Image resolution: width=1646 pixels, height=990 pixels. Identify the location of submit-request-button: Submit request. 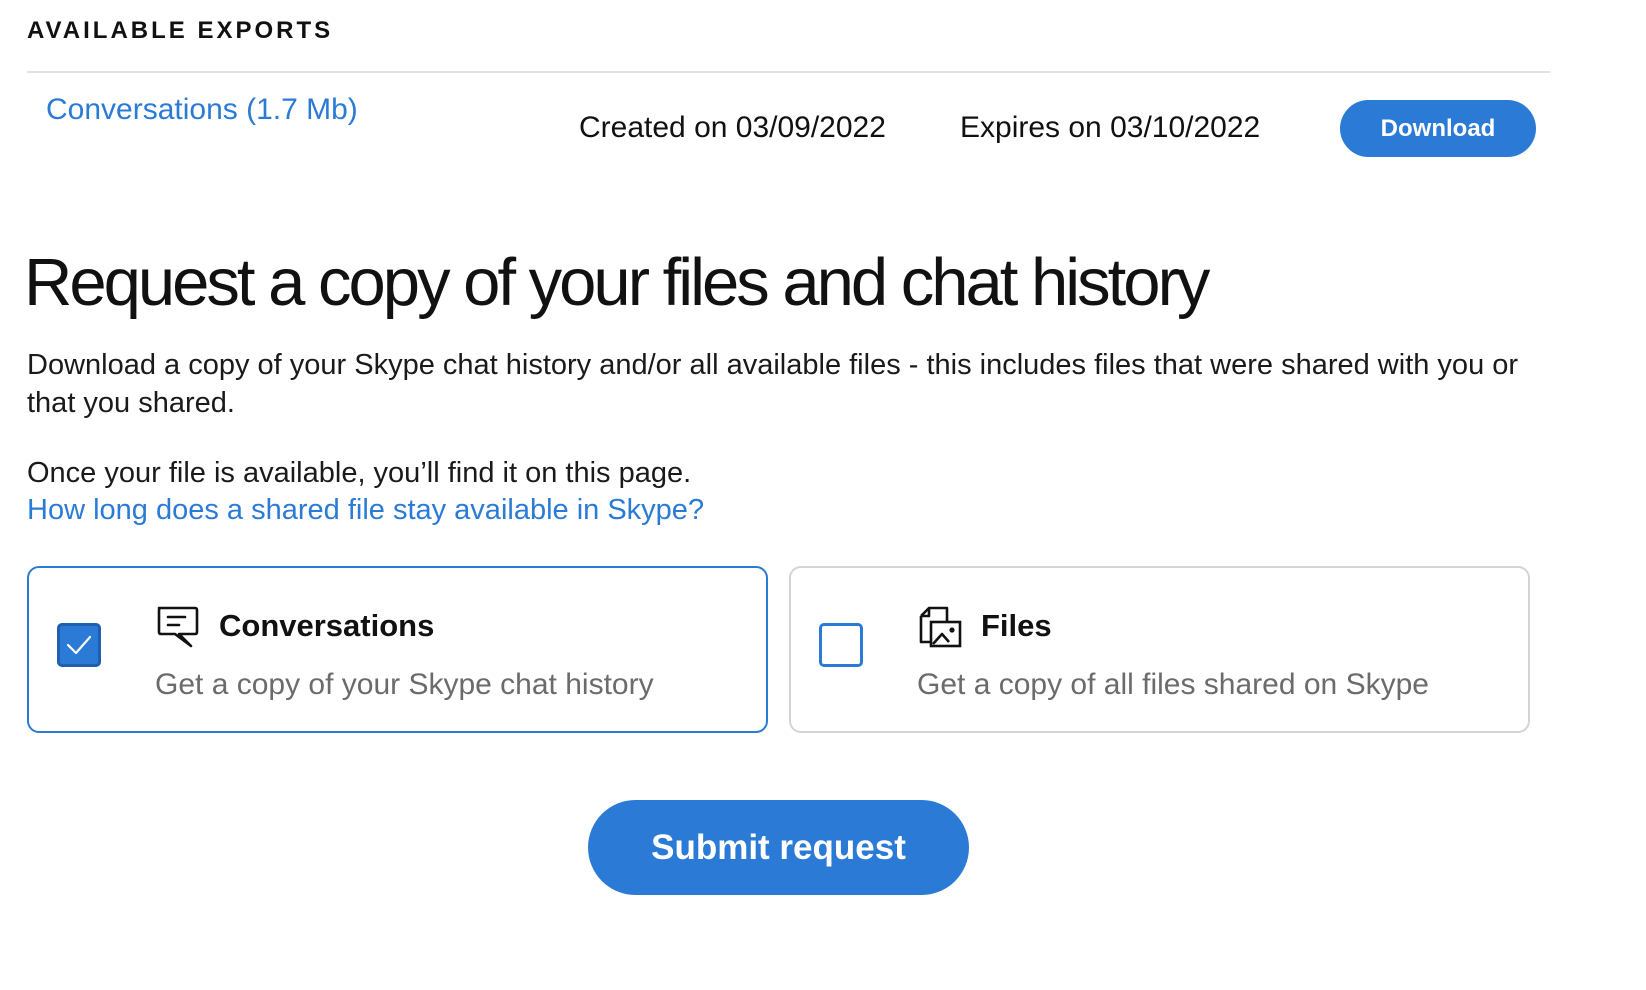
(778, 847).